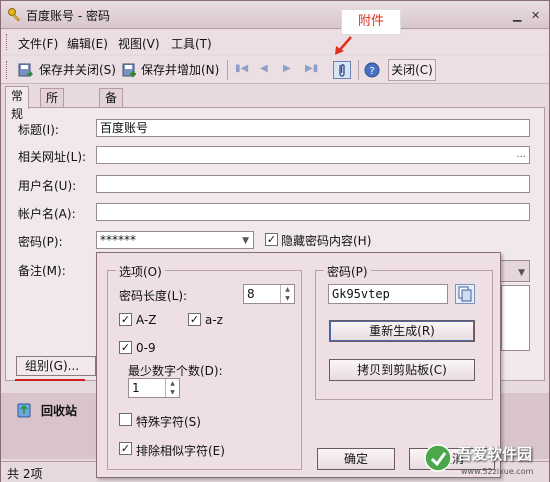 This screenshot has height=482, width=550. I want to click on minimize-icon: ▁, so click(517, 15).